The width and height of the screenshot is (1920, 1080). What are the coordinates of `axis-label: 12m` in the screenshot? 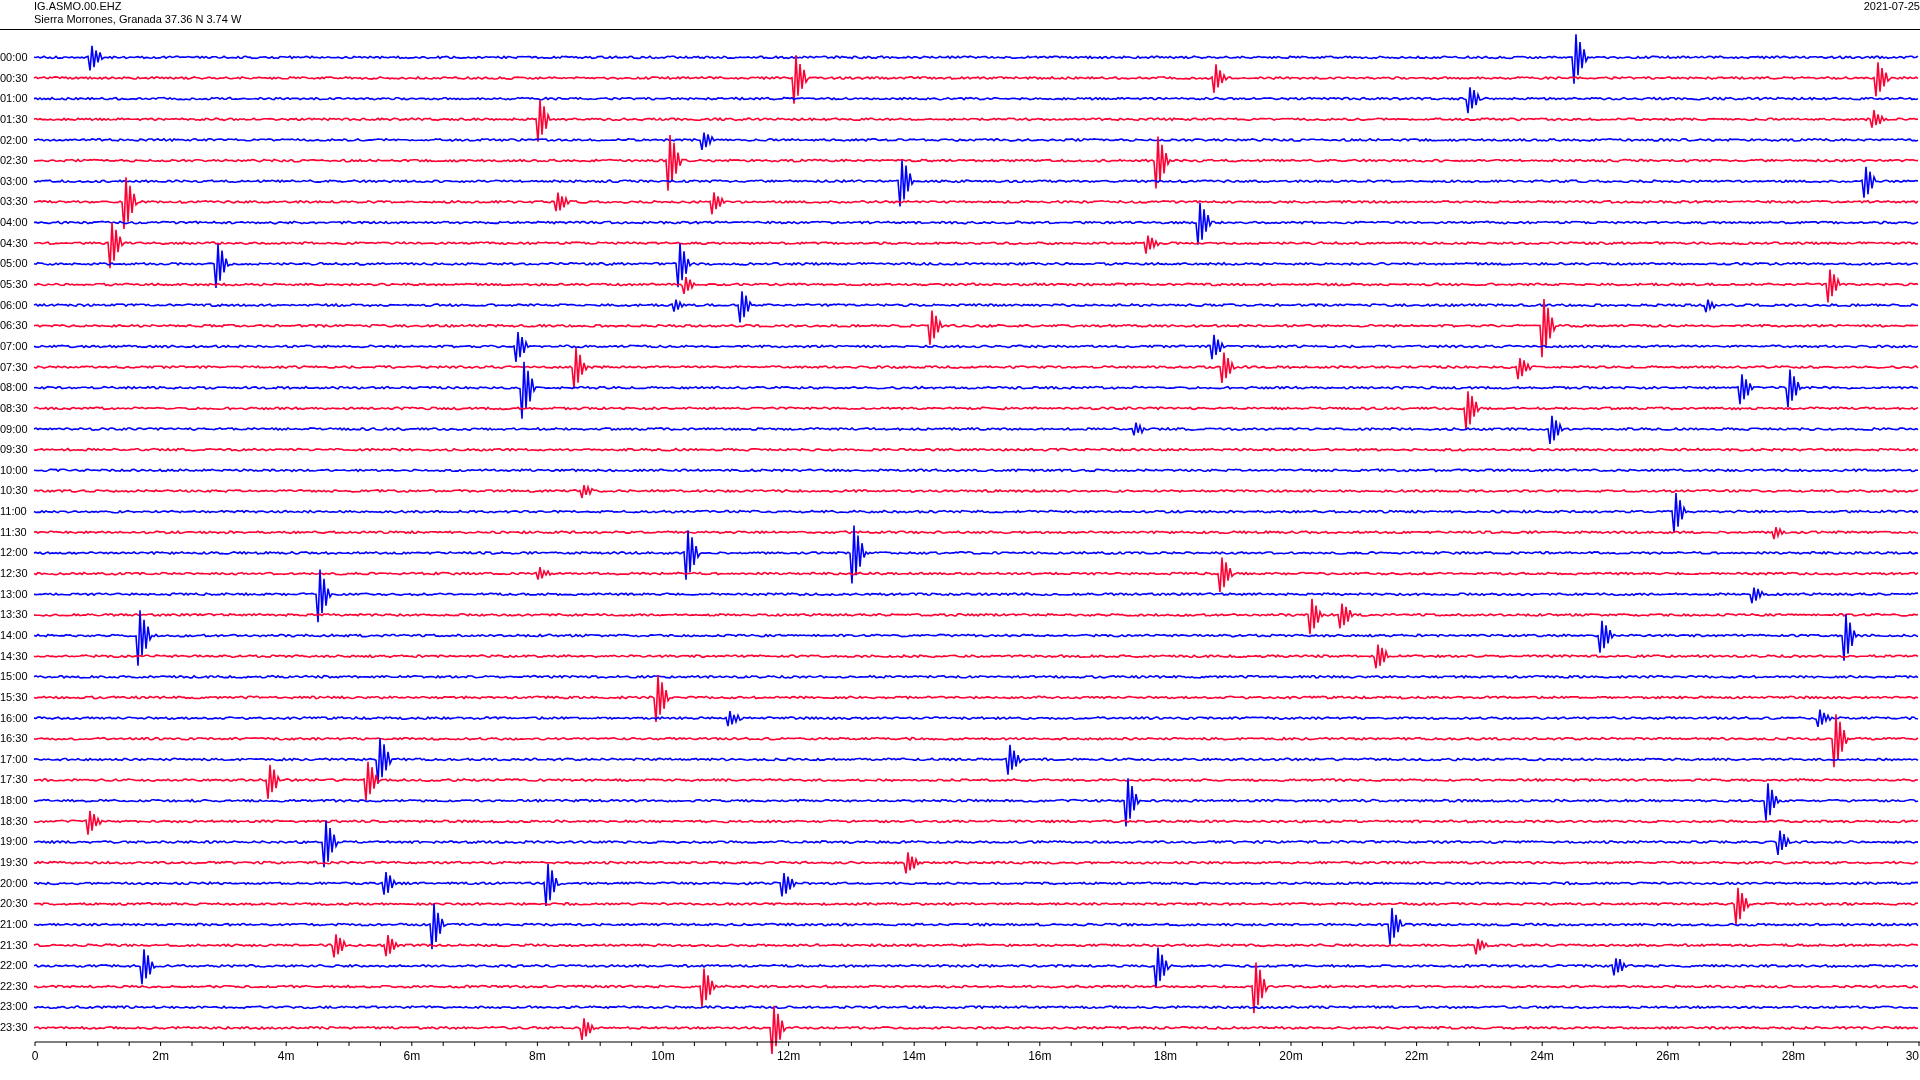 It's located at (788, 1056).